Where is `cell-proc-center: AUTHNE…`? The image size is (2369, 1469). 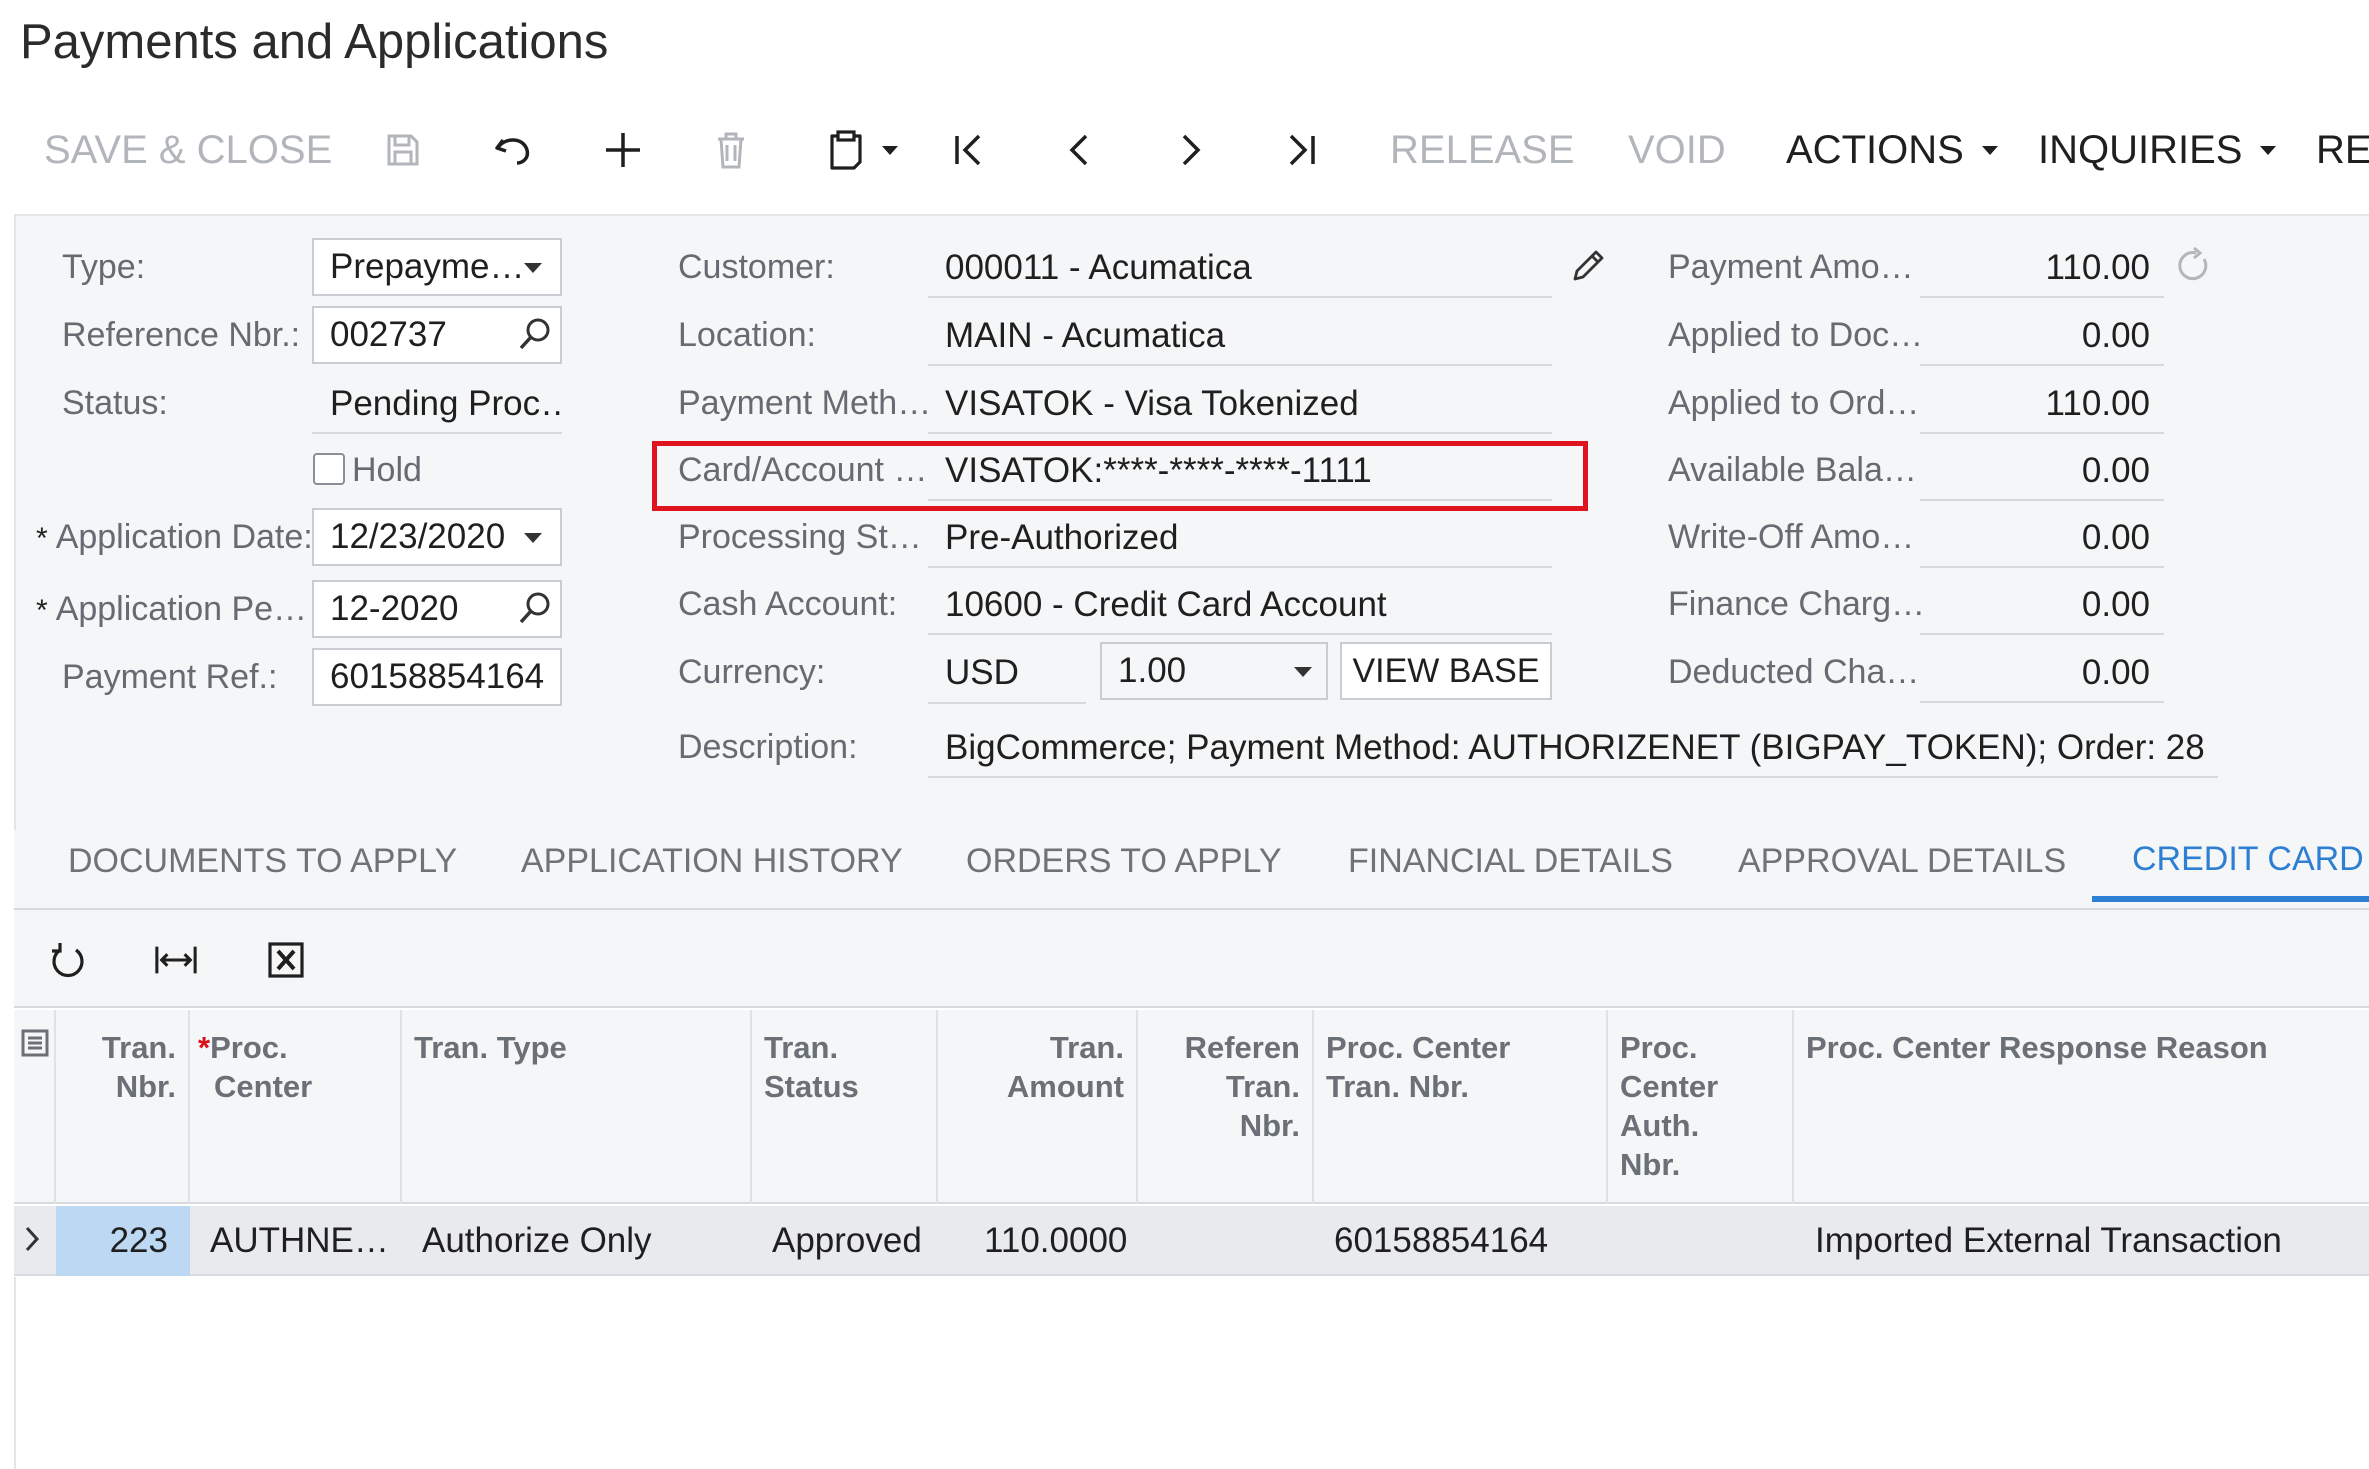 cell-proc-center: AUTHNE… is located at coordinates (300, 1241).